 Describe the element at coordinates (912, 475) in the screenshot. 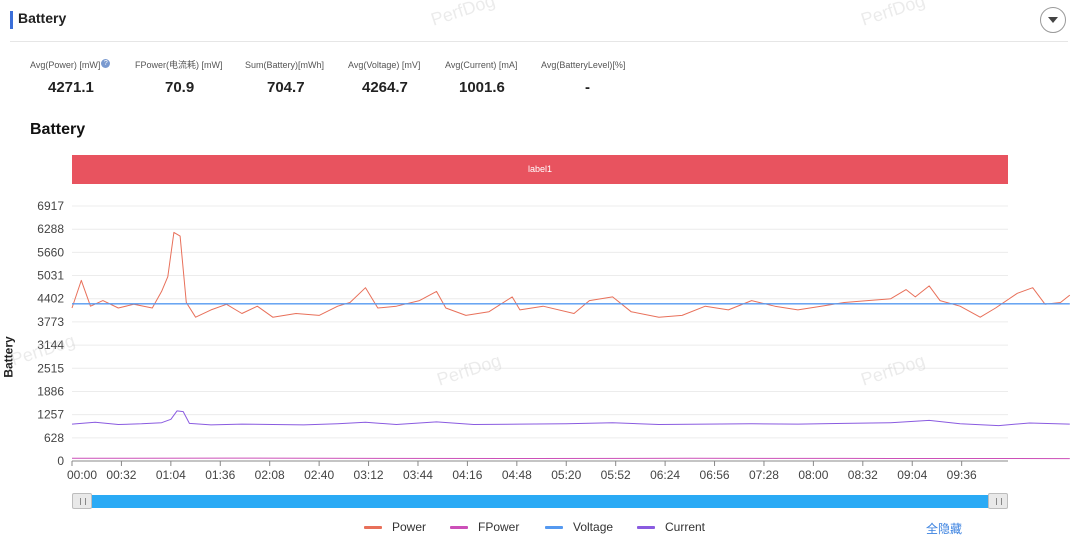

I see `x-tick-label: 09:04` at that location.